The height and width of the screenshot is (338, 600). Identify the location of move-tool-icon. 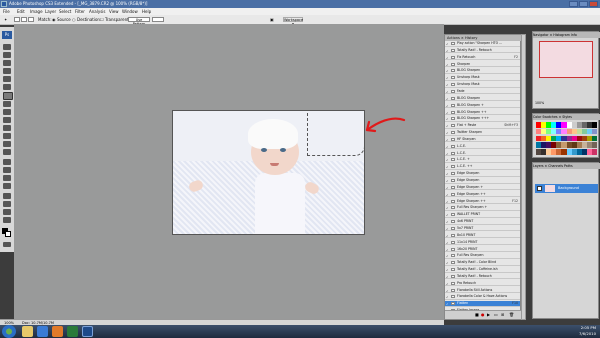
(7, 47).